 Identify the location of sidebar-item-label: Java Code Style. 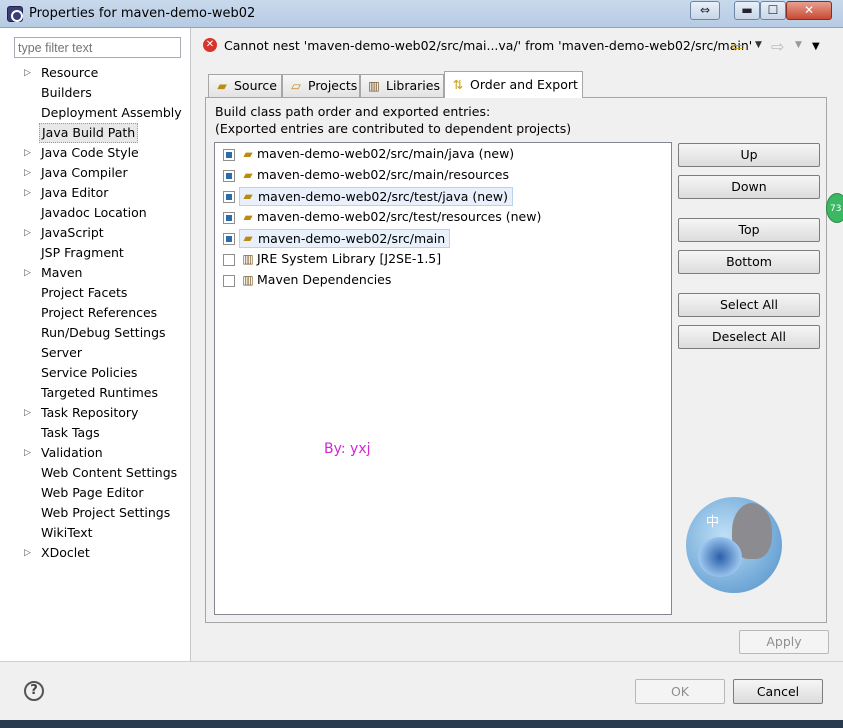
(90, 152).